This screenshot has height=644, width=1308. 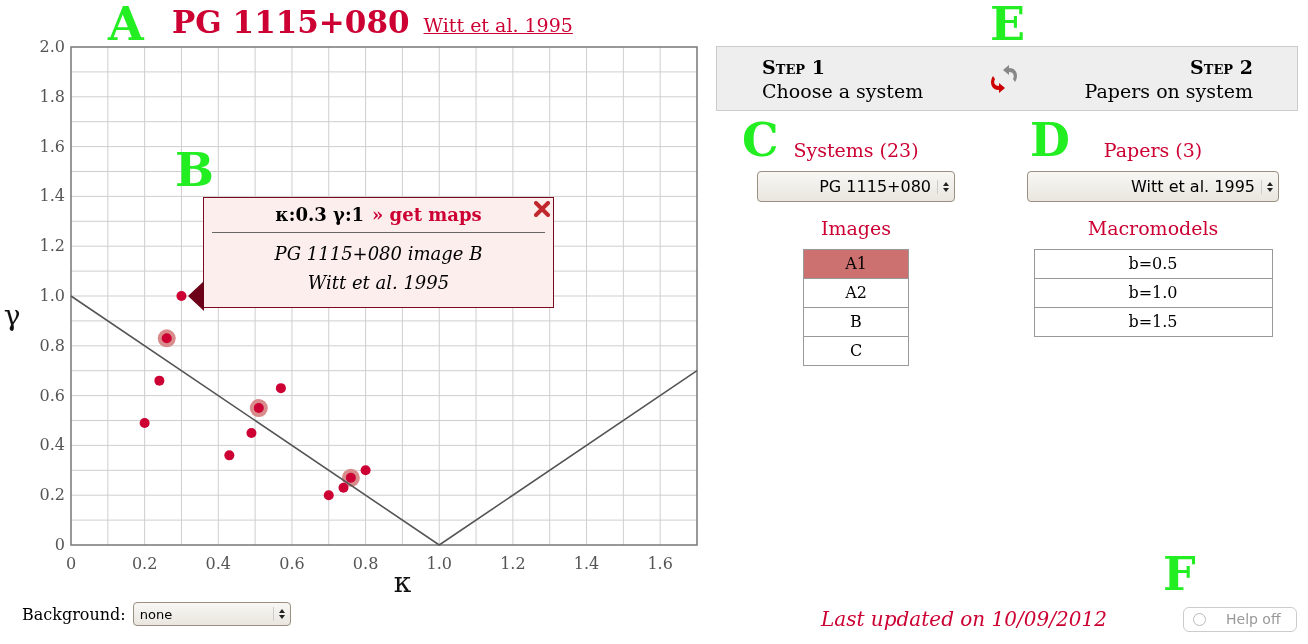 What do you see at coordinates (856, 186) in the screenshot?
I see `system-select: PG 1115+080` at bounding box center [856, 186].